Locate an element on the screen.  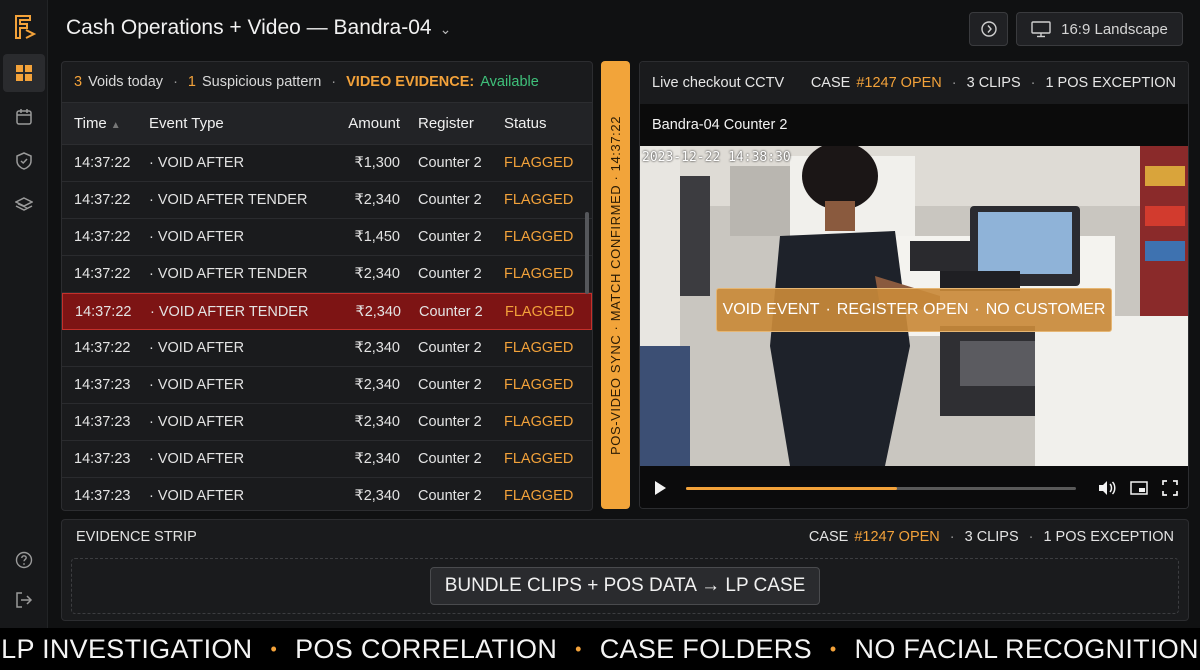
calendar-icon is located at coordinates (24, 117).